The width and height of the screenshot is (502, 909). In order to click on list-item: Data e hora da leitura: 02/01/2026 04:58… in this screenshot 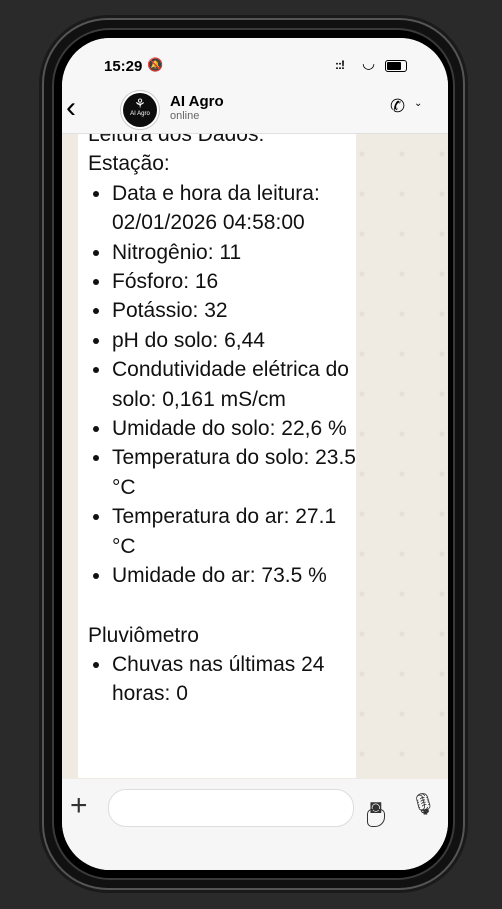, I will do `click(234, 208)`.